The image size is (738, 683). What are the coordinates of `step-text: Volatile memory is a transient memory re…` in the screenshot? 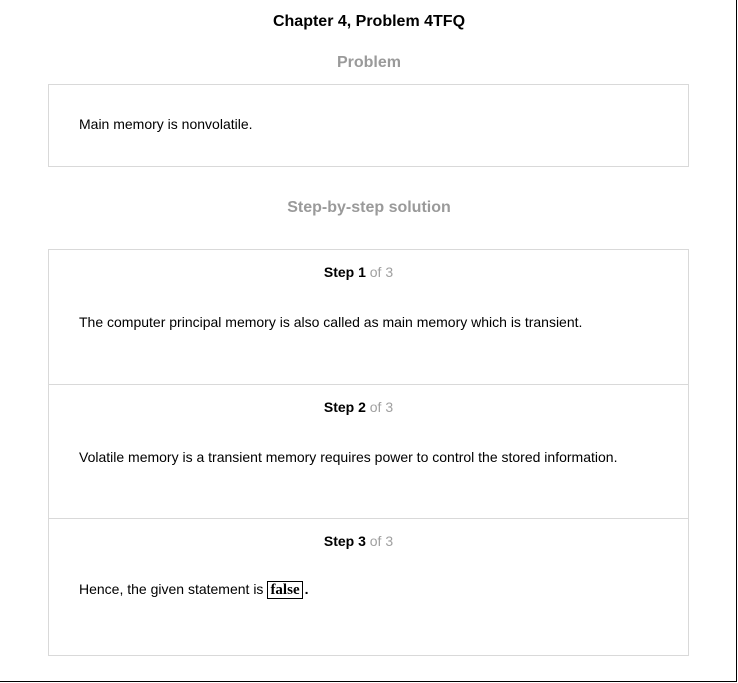 It's located at (348, 457).